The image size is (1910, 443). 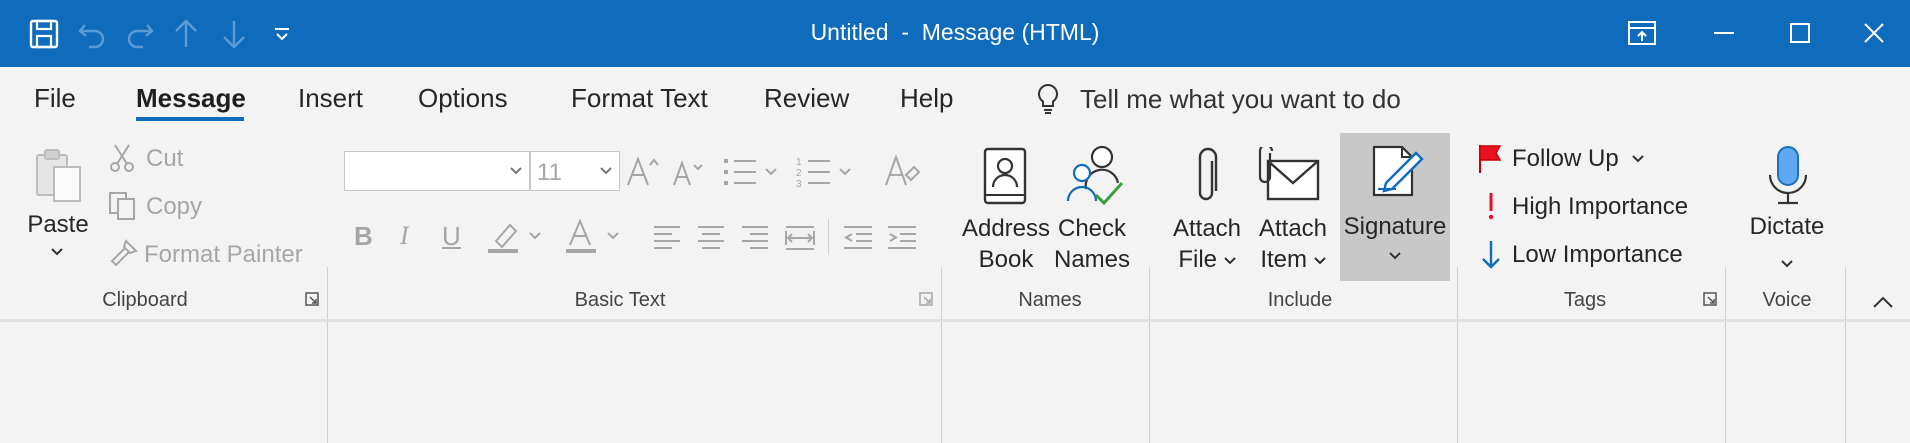 I want to click on align-center-icon, so click(x=711, y=237).